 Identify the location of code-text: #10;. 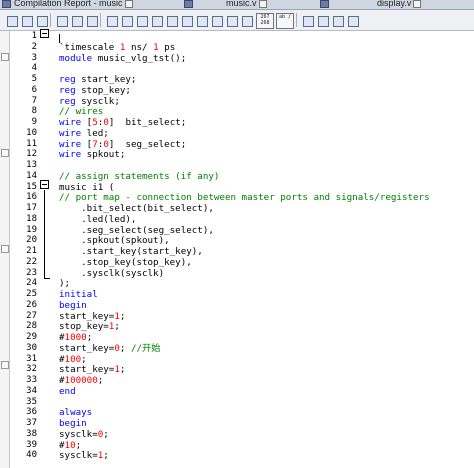
(70, 445).